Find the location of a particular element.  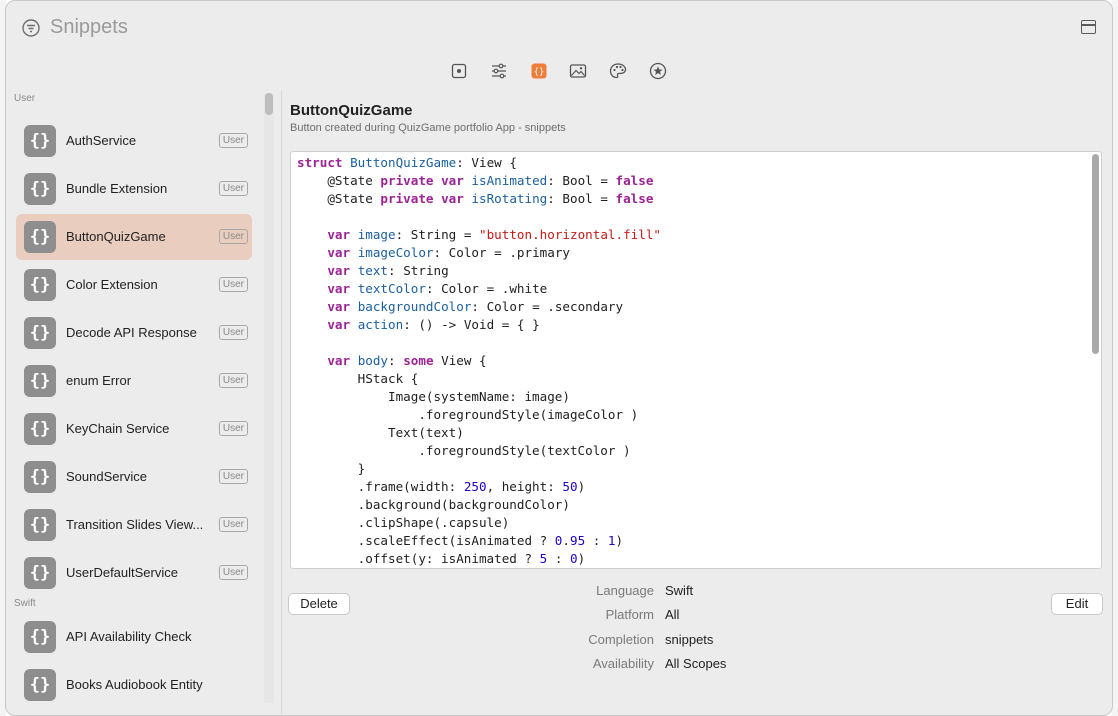

snippet-item: {} Bundle Extension User is located at coordinates (134, 189).